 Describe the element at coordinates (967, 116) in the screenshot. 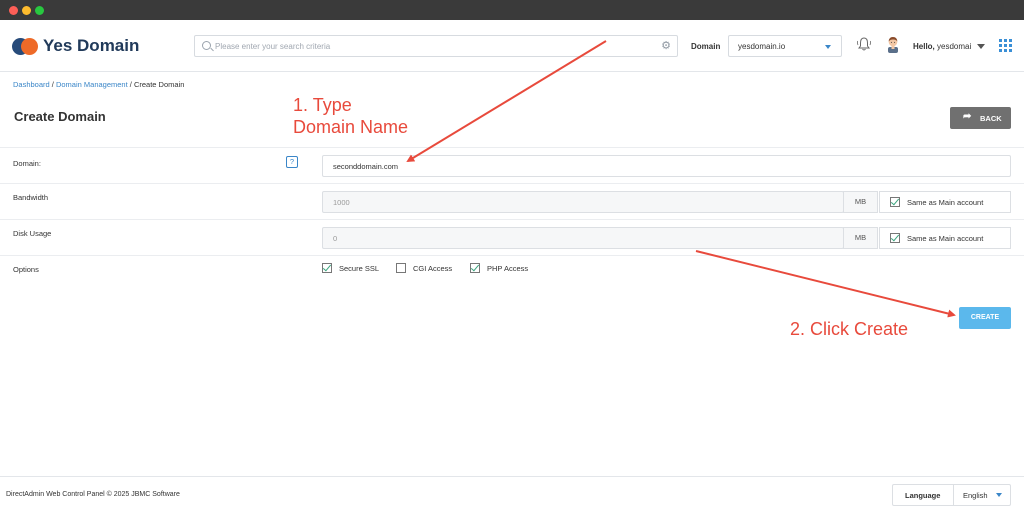

I see `share-arrow-icon: ➦` at that location.